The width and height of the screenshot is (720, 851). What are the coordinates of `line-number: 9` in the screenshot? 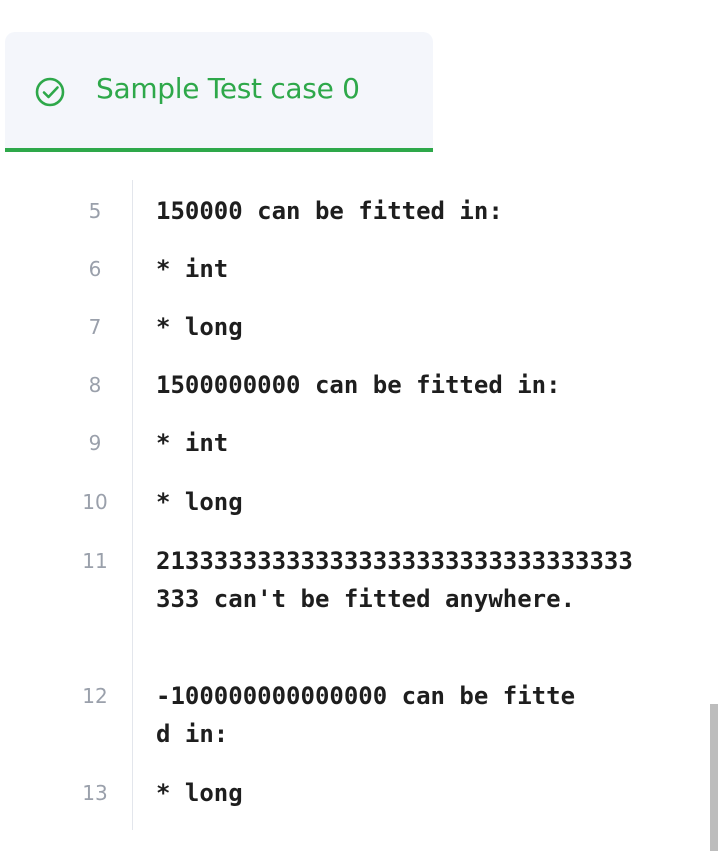 It's located at (95, 443).